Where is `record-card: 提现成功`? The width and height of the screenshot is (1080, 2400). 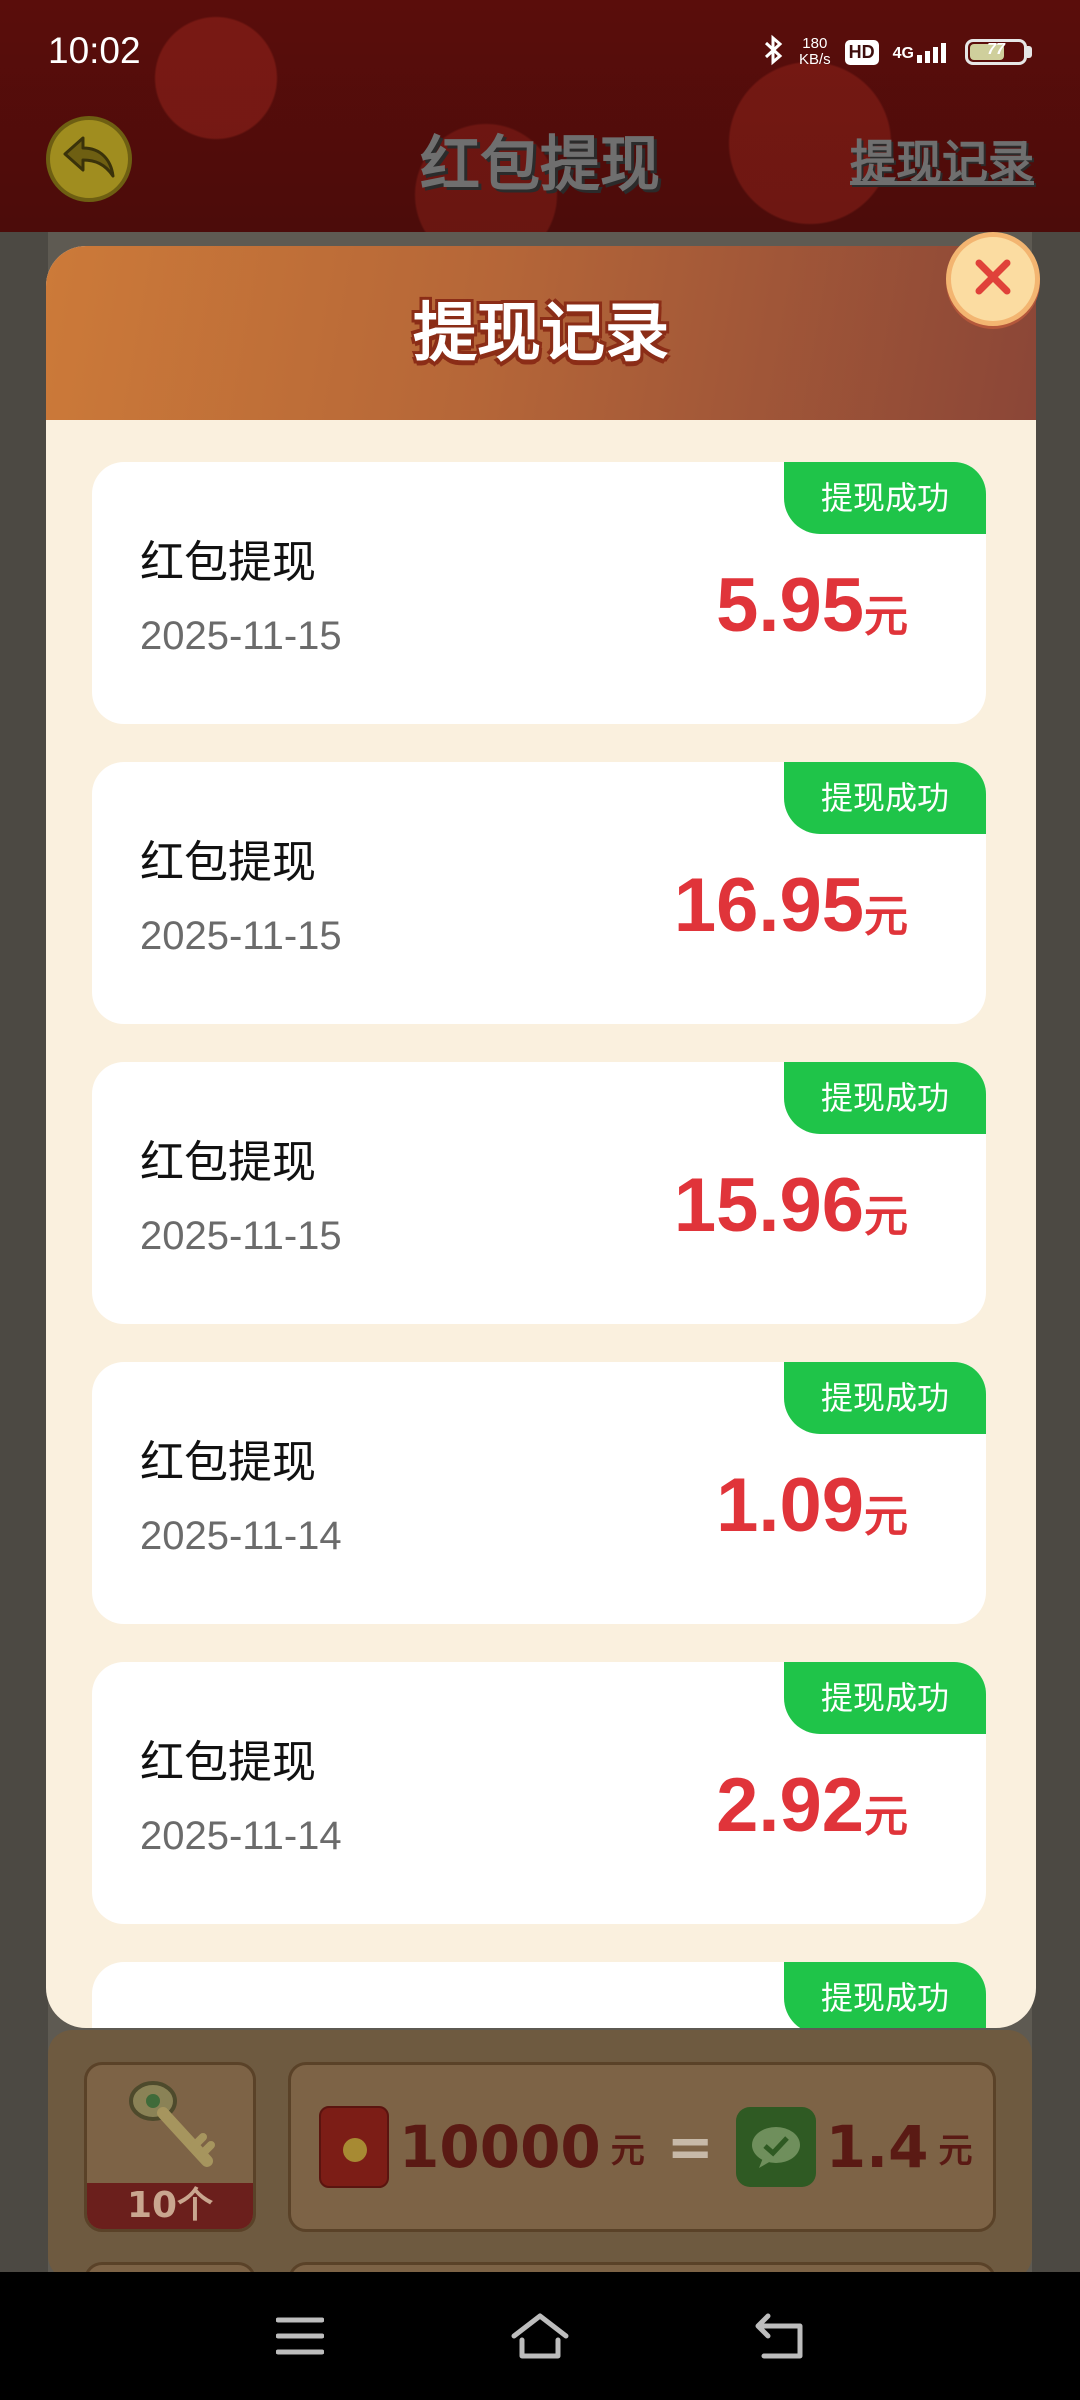
record-card: 提现成功 is located at coordinates (539, 1995).